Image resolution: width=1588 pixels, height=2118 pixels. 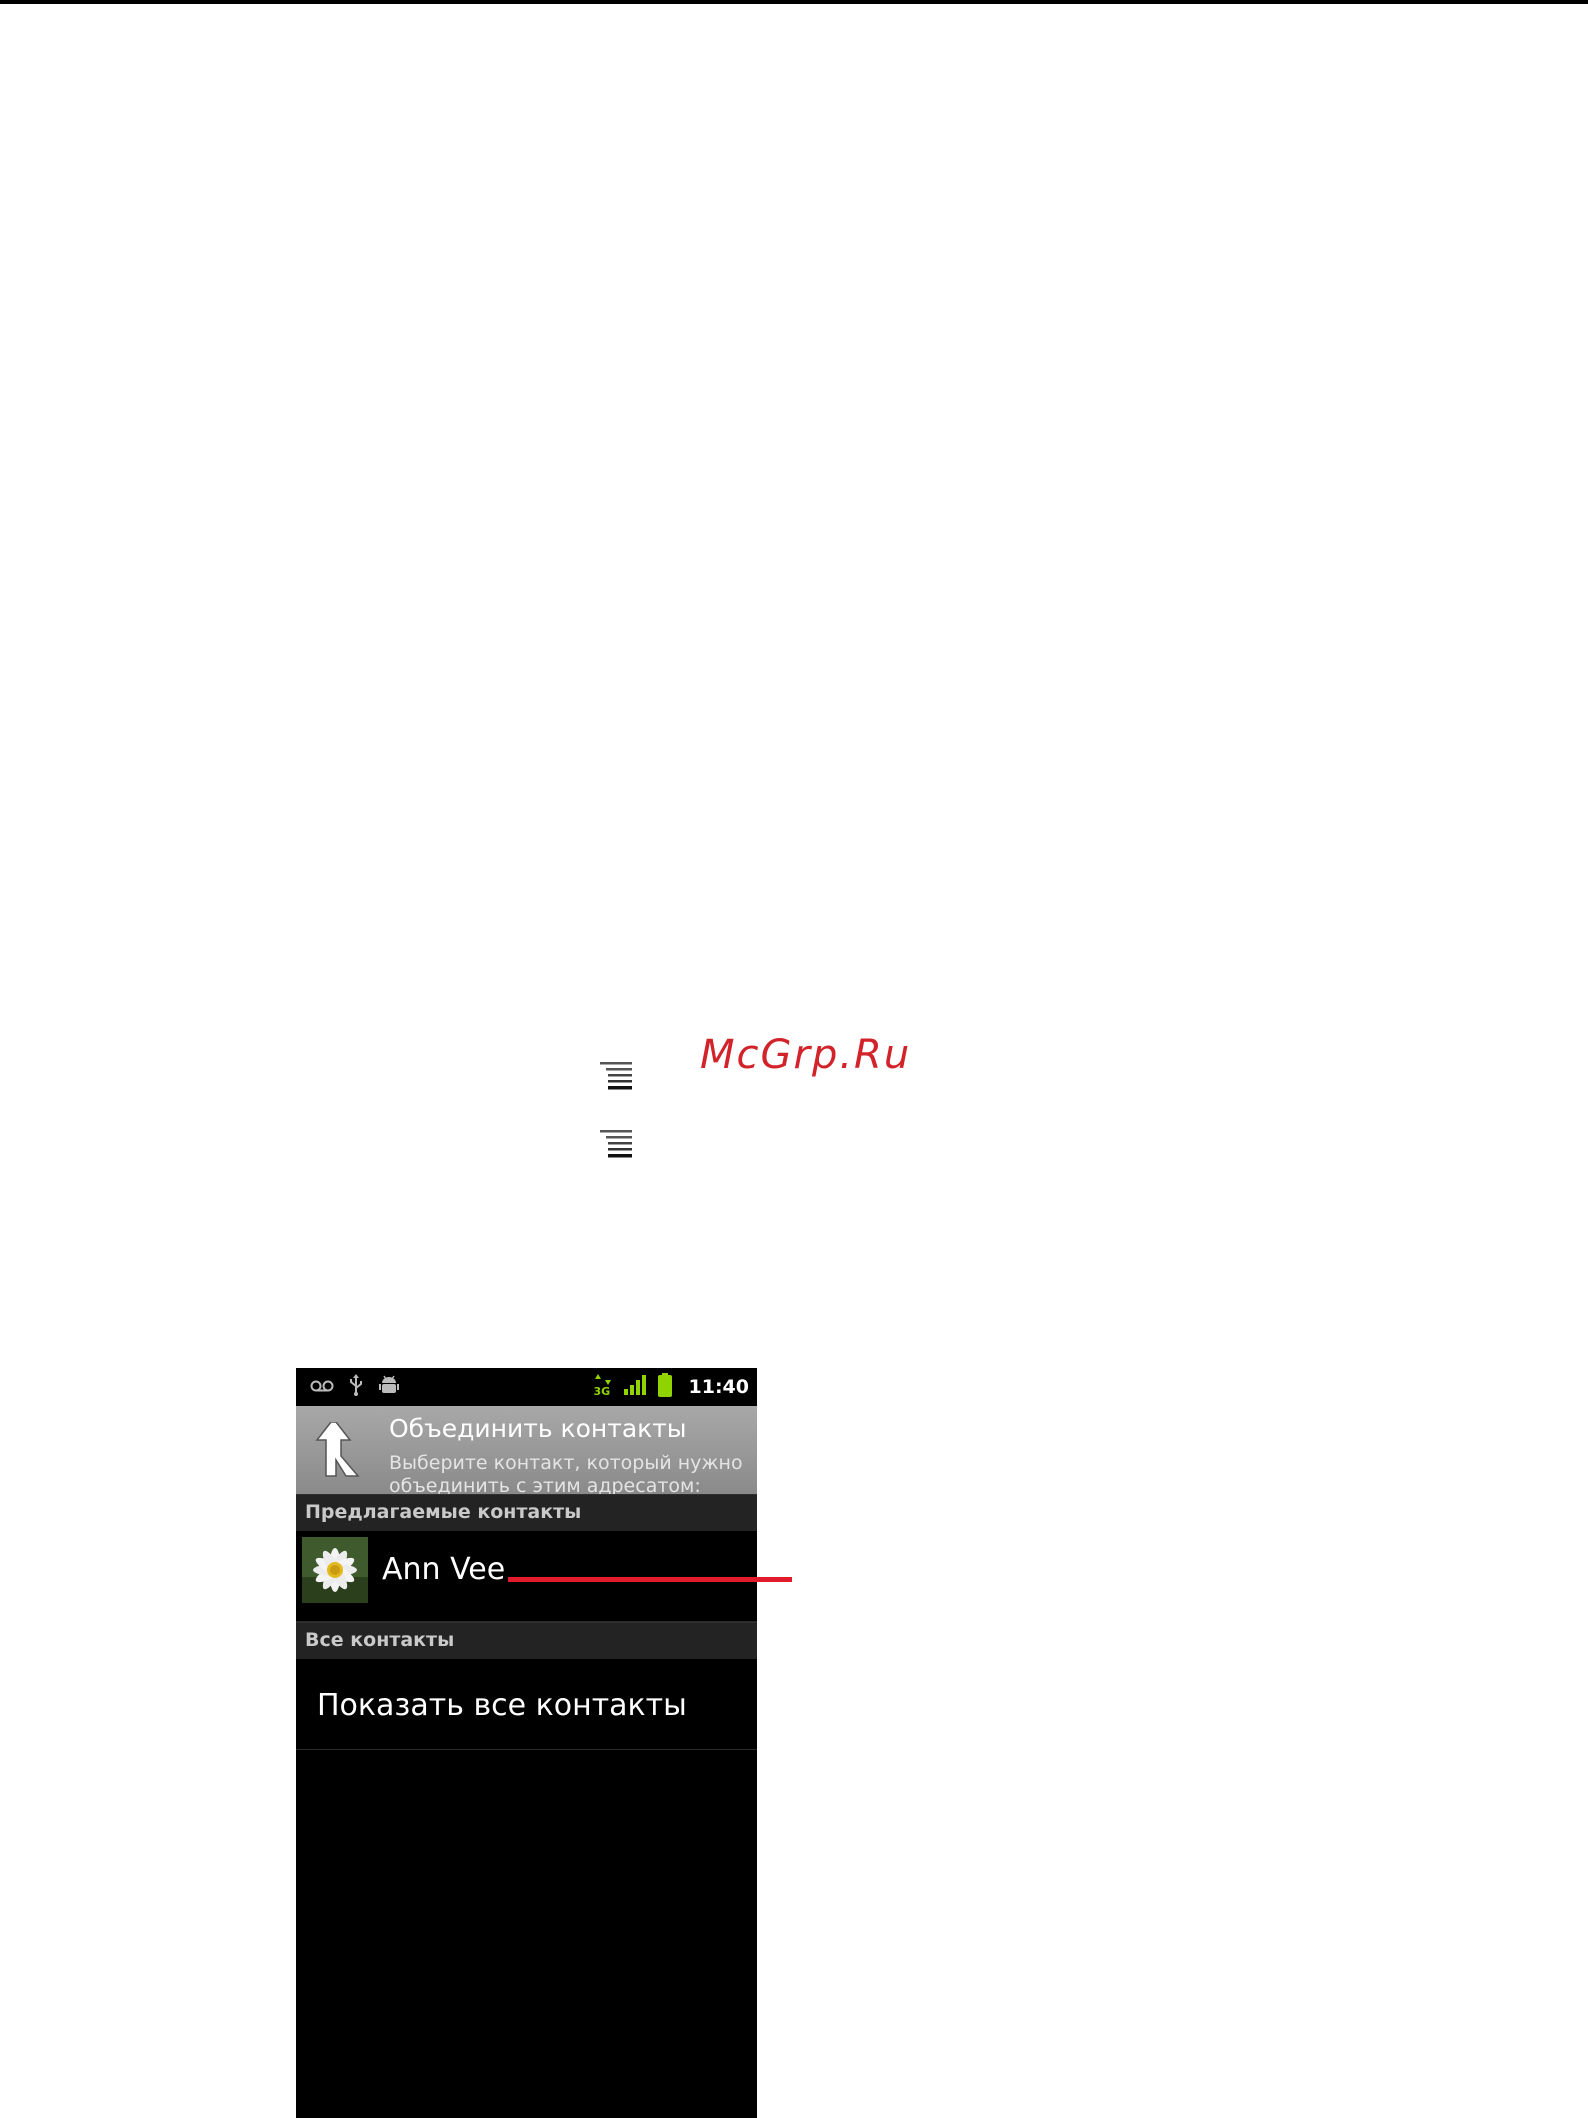 What do you see at coordinates (526, 1640) in the screenshot?
I see `section-header-all: Все контакты` at bounding box center [526, 1640].